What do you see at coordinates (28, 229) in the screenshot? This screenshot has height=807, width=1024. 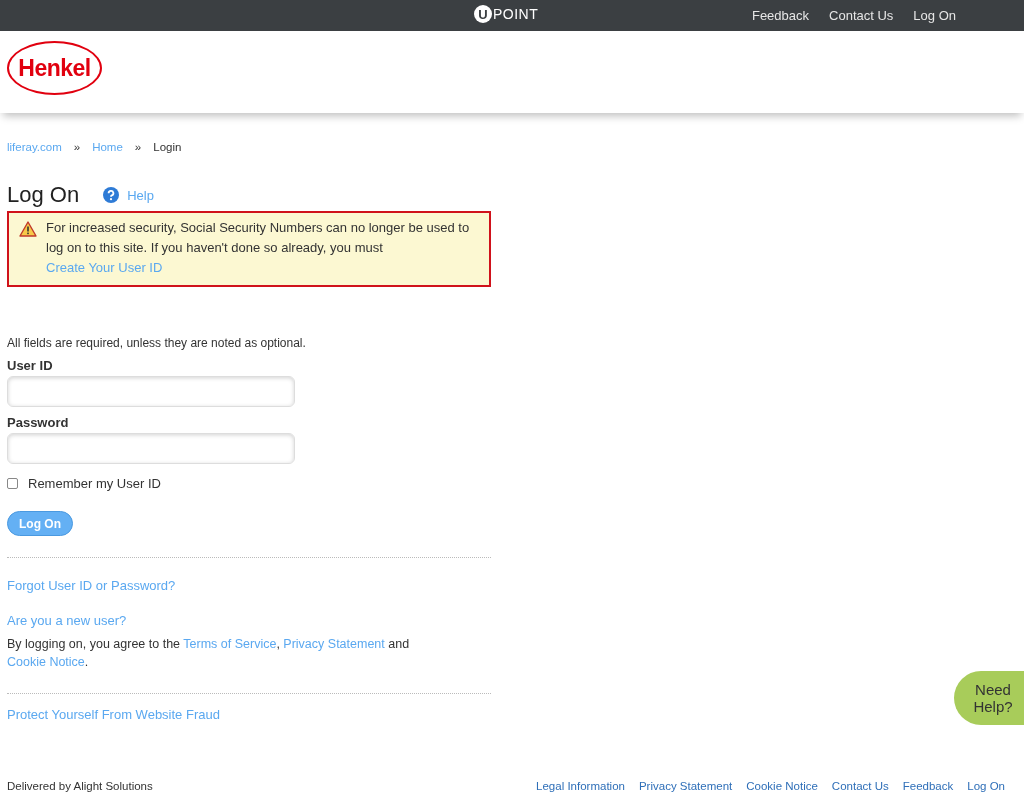 I see `warning-icon` at bounding box center [28, 229].